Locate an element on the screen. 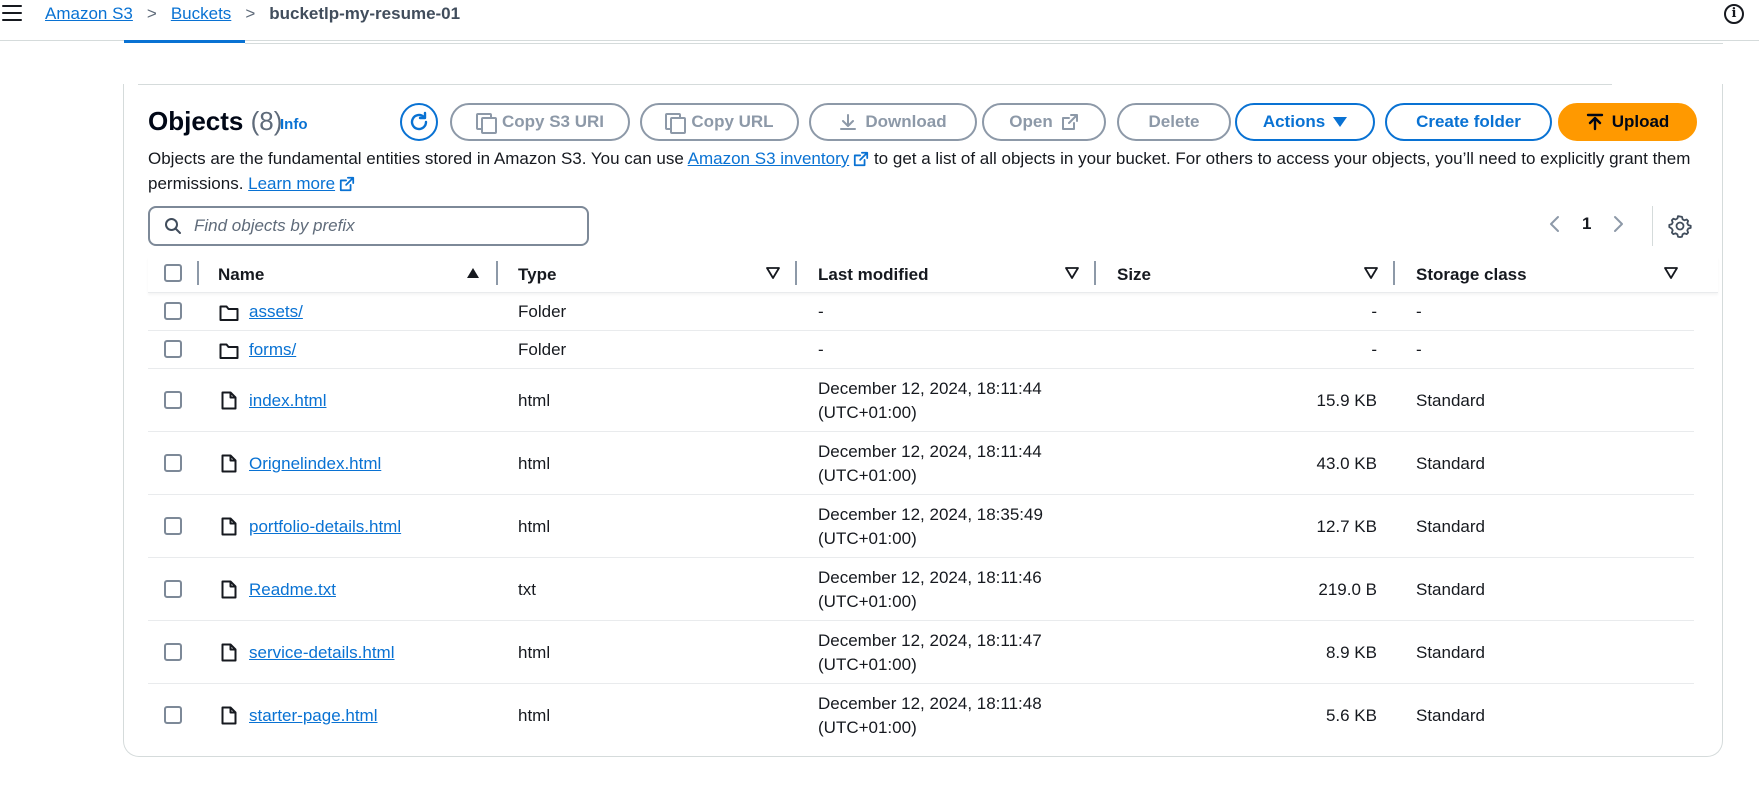  info-link: Info is located at coordinates (294, 124).